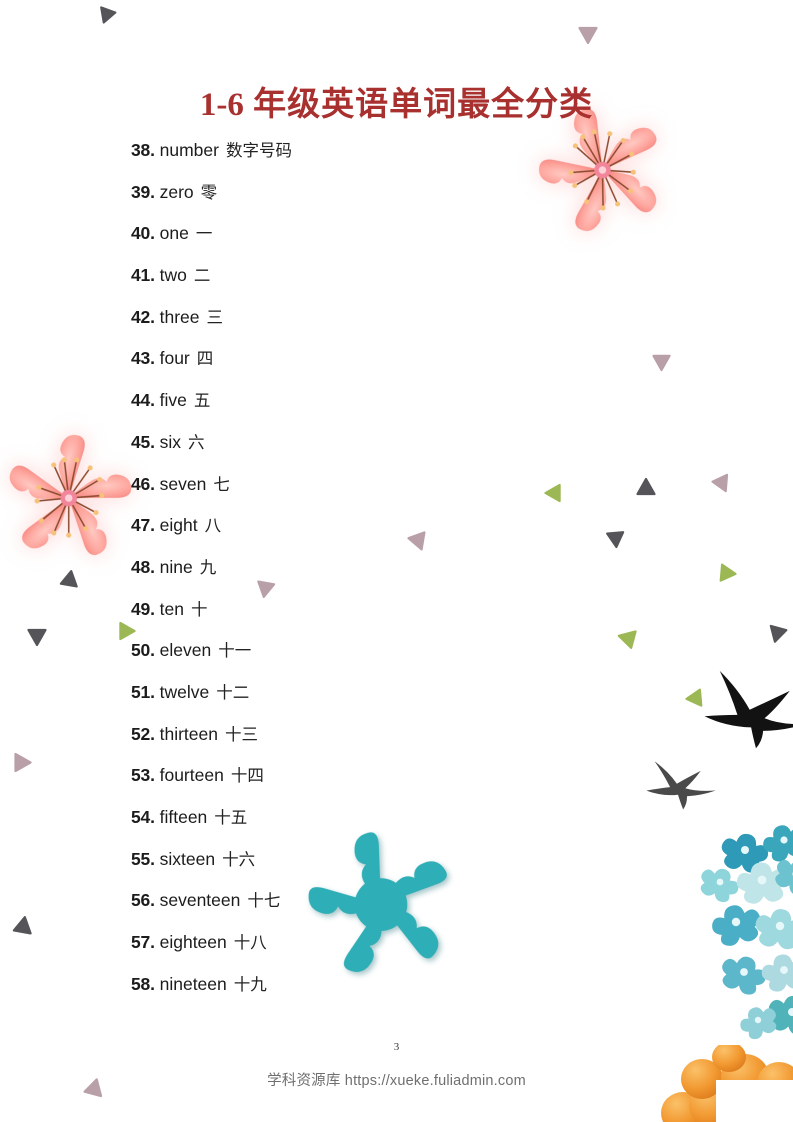 This screenshot has width=793, height=1122. I want to click on vocabulary-item: 46. seven 七, so click(346, 491).